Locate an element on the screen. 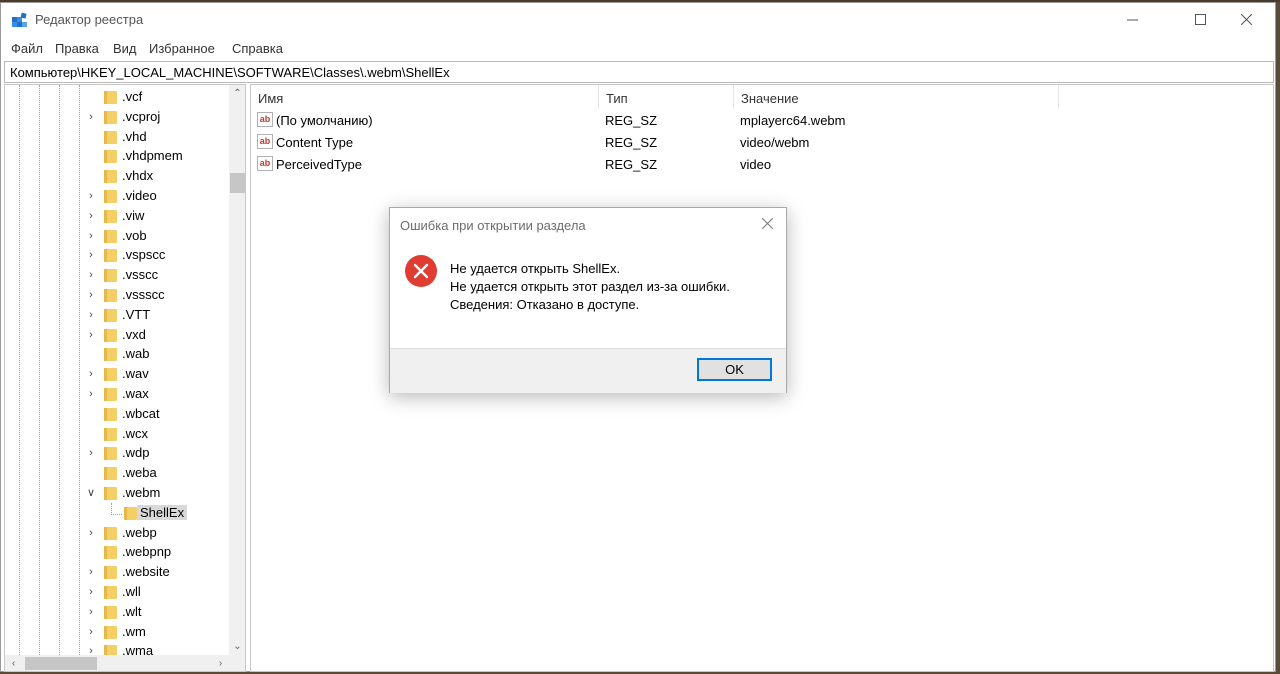 Image resolution: width=1280 pixels, height=674 pixels. maximize-button is located at coordinates (1200, 19).